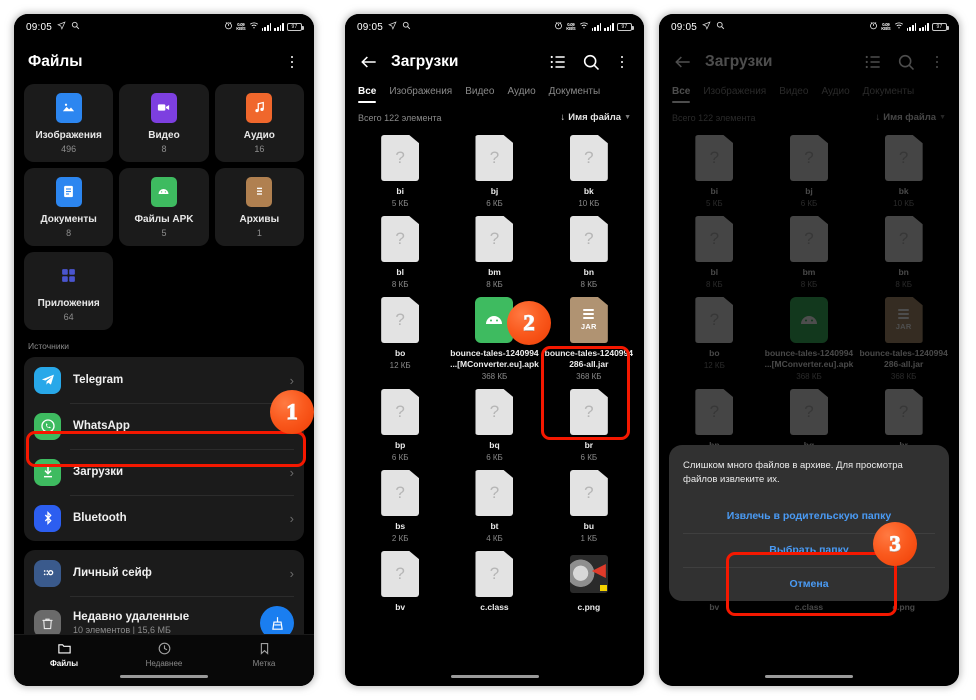 Image resolution: width=976 pixels, height=700 pixels. I want to click on category-card-documents: Документы 8, so click(69, 207).